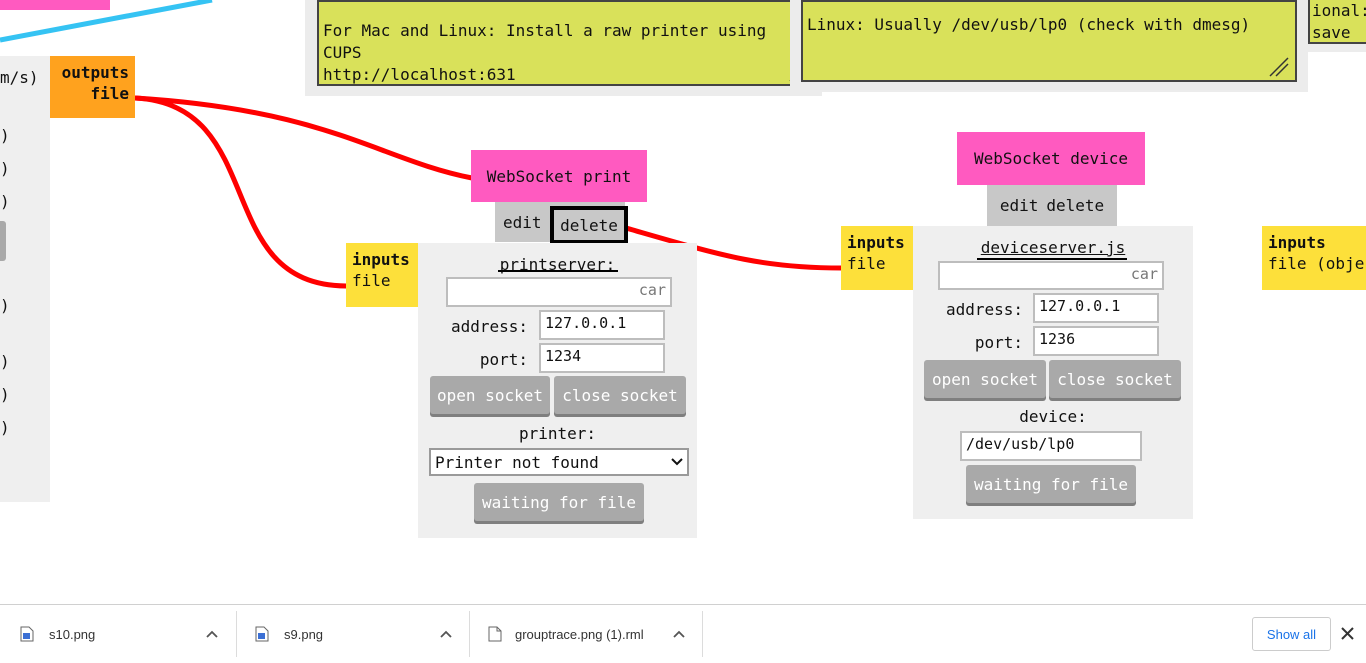  Describe the element at coordinates (677, 462) in the screenshot. I see `chevron-down-icon` at that location.